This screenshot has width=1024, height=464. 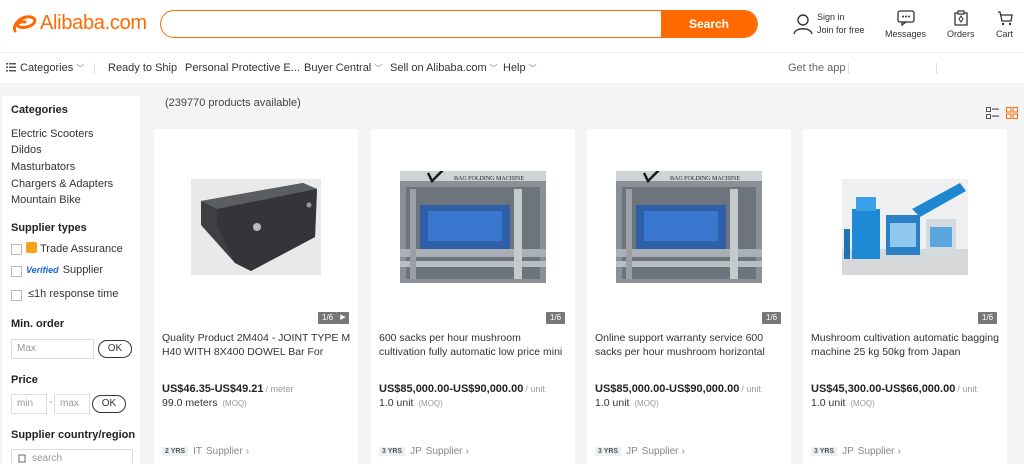 I want to click on list-icon, so click(x=11, y=67).